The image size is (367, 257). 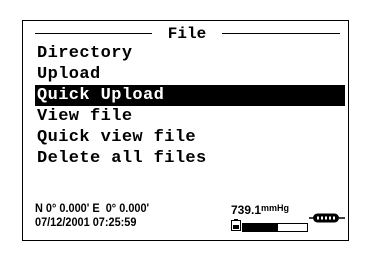 What do you see at coordinates (281, 33) in the screenshot?
I see `title-rule-right` at bounding box center [281, 33].